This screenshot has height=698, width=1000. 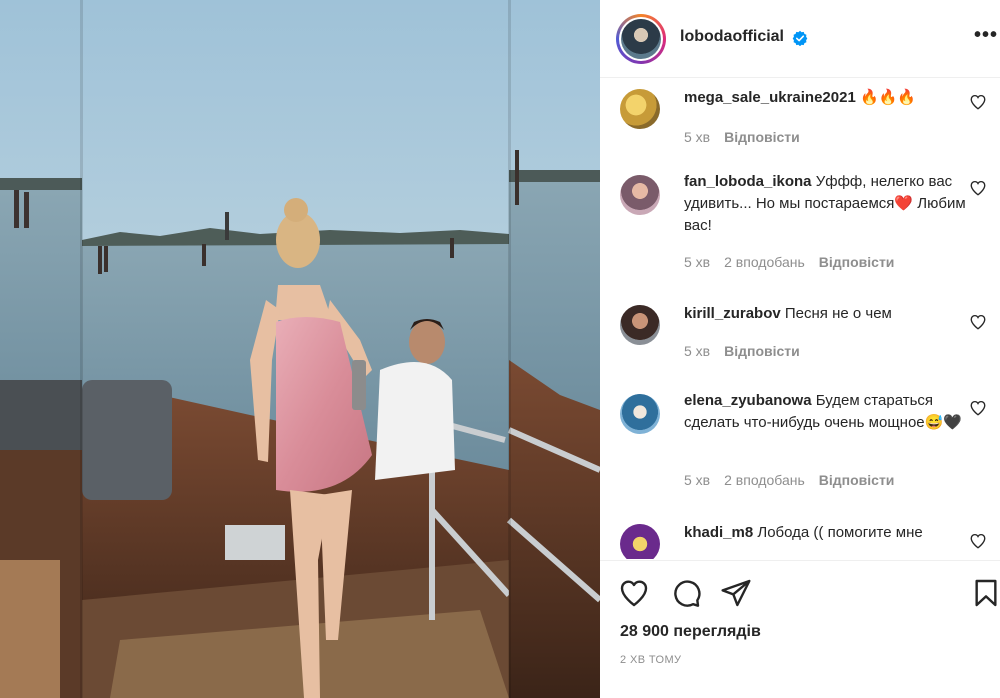 I want to click on comment-username: elena_zyubanowa, so click(x=748, y=400).